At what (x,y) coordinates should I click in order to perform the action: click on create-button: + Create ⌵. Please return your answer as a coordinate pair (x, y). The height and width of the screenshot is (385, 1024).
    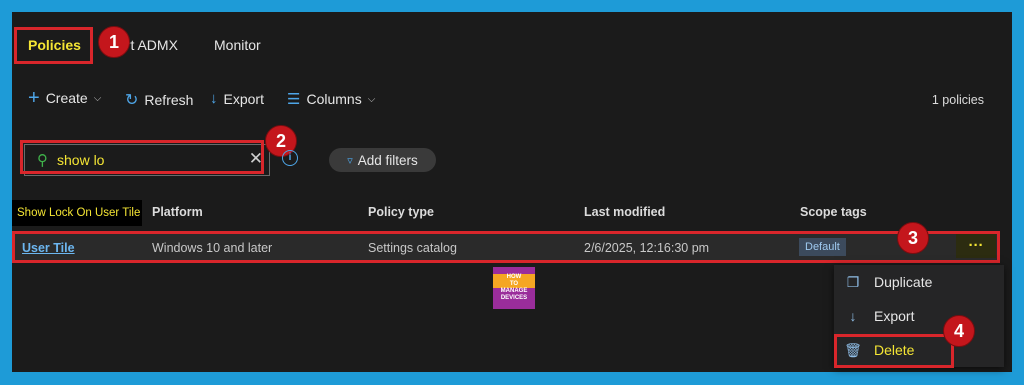
    Looking at the image, I should click on (65, 98).